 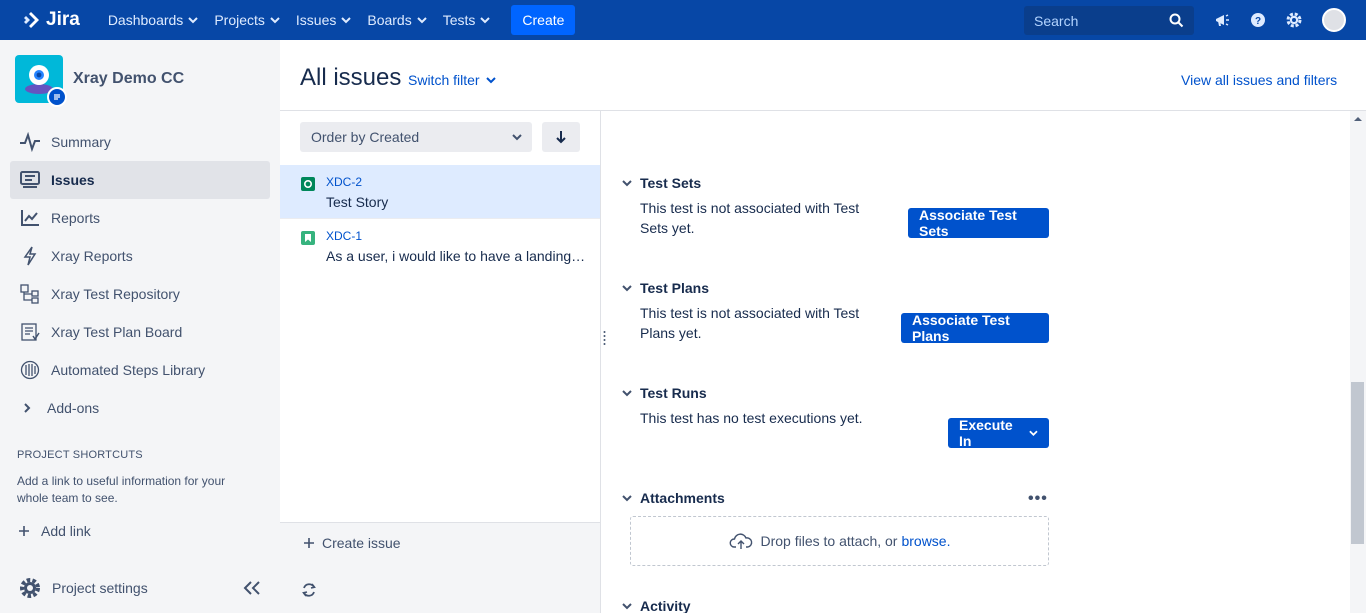 I want to click on chevron-right-icon, so click(x=27, y=408).